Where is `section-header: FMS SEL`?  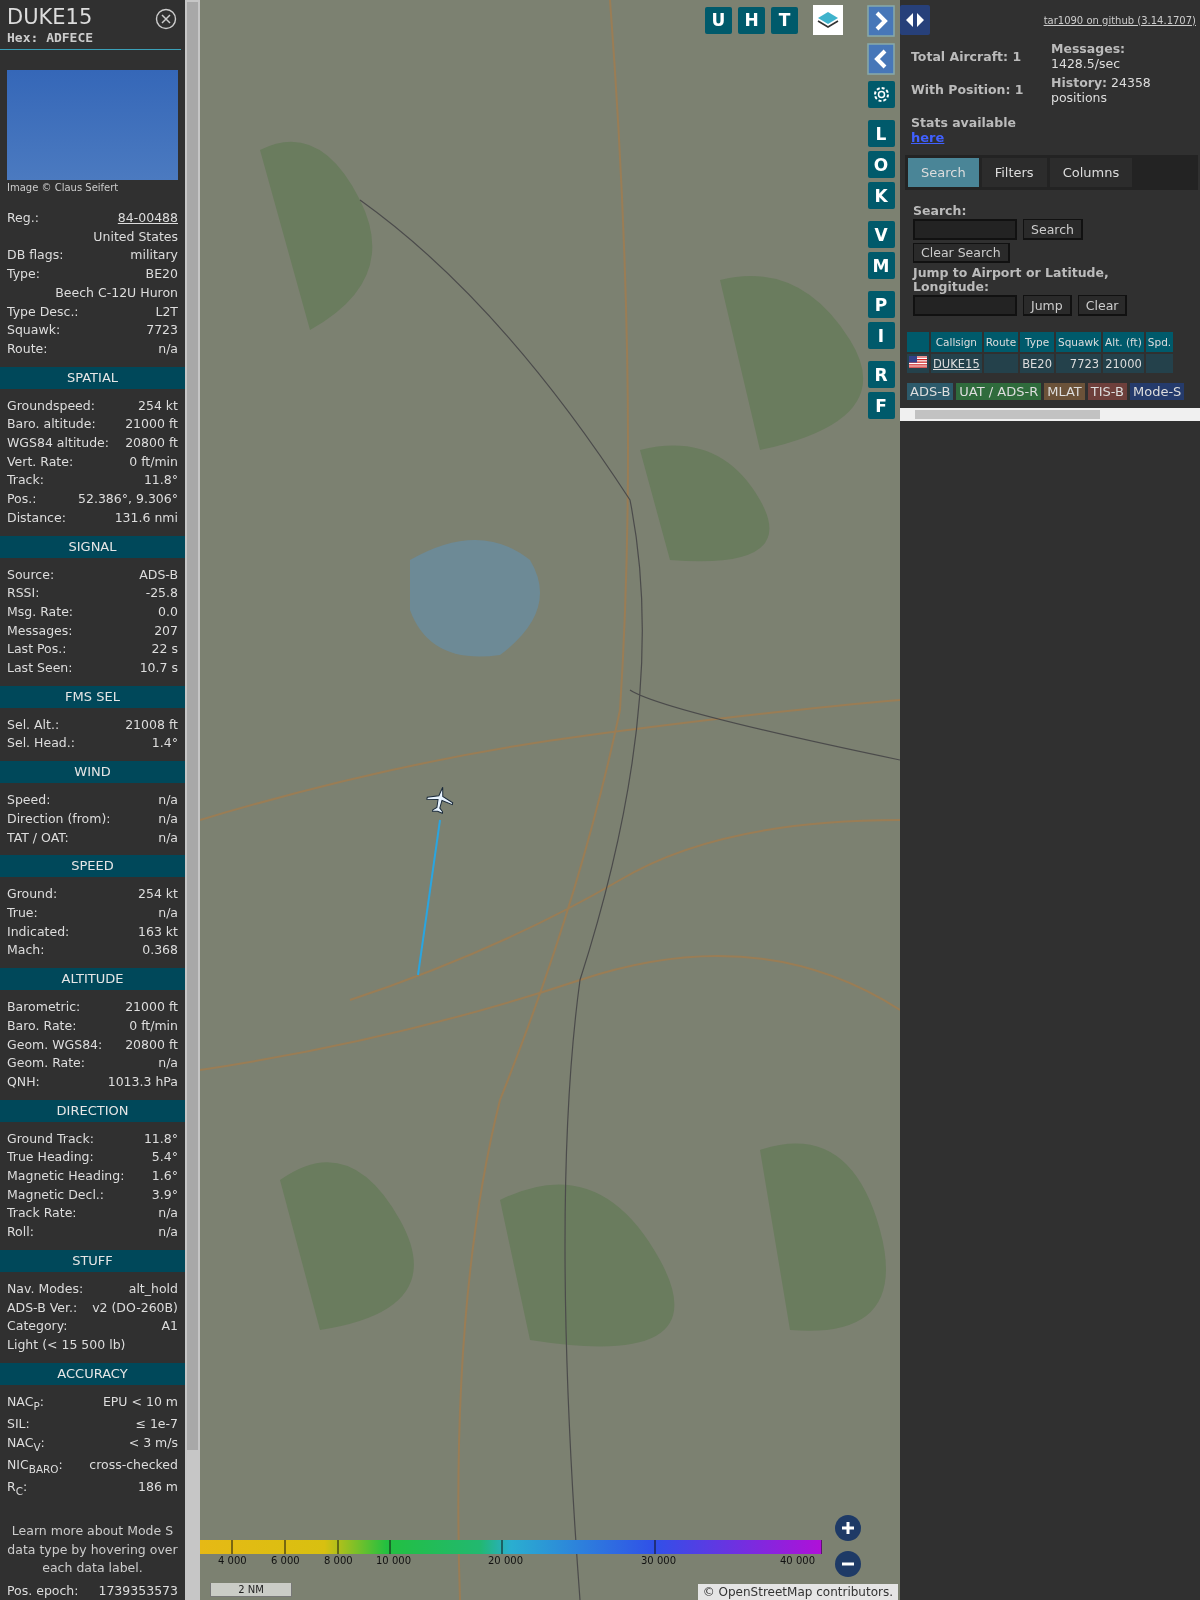
section-header: FMS SEL is located at coordinates (92, 696).